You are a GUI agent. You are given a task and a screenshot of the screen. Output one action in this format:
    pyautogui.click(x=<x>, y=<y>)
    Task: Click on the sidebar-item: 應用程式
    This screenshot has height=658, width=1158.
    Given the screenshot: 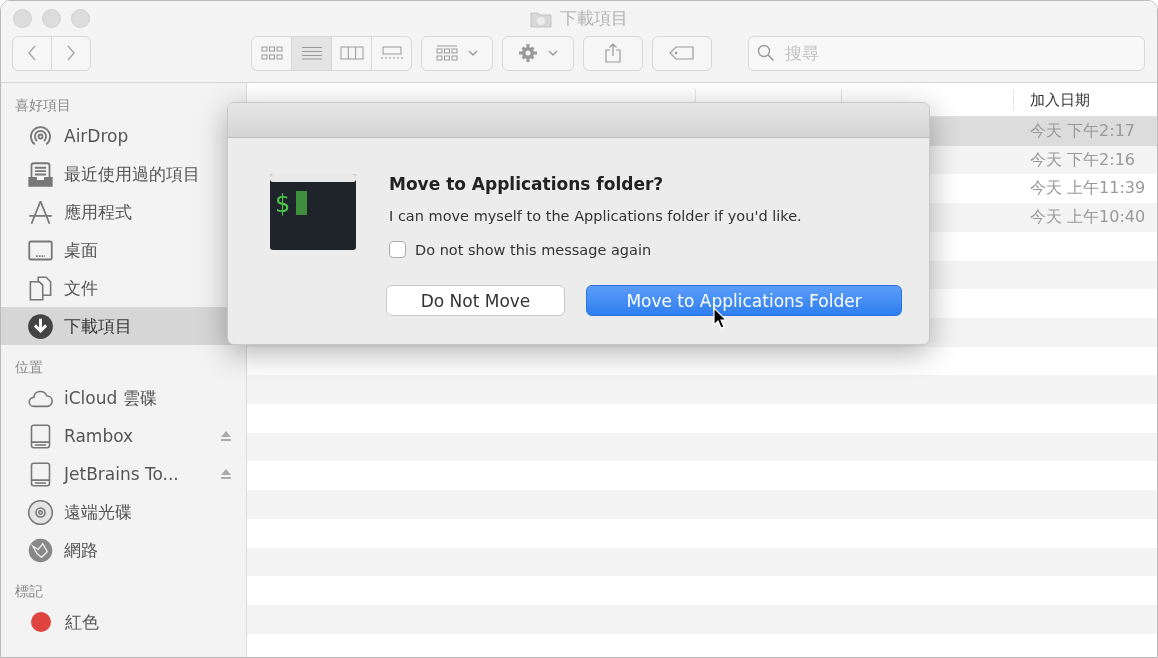 What is the action you would take?
    pyautogui.click(x=123, y=212)
    